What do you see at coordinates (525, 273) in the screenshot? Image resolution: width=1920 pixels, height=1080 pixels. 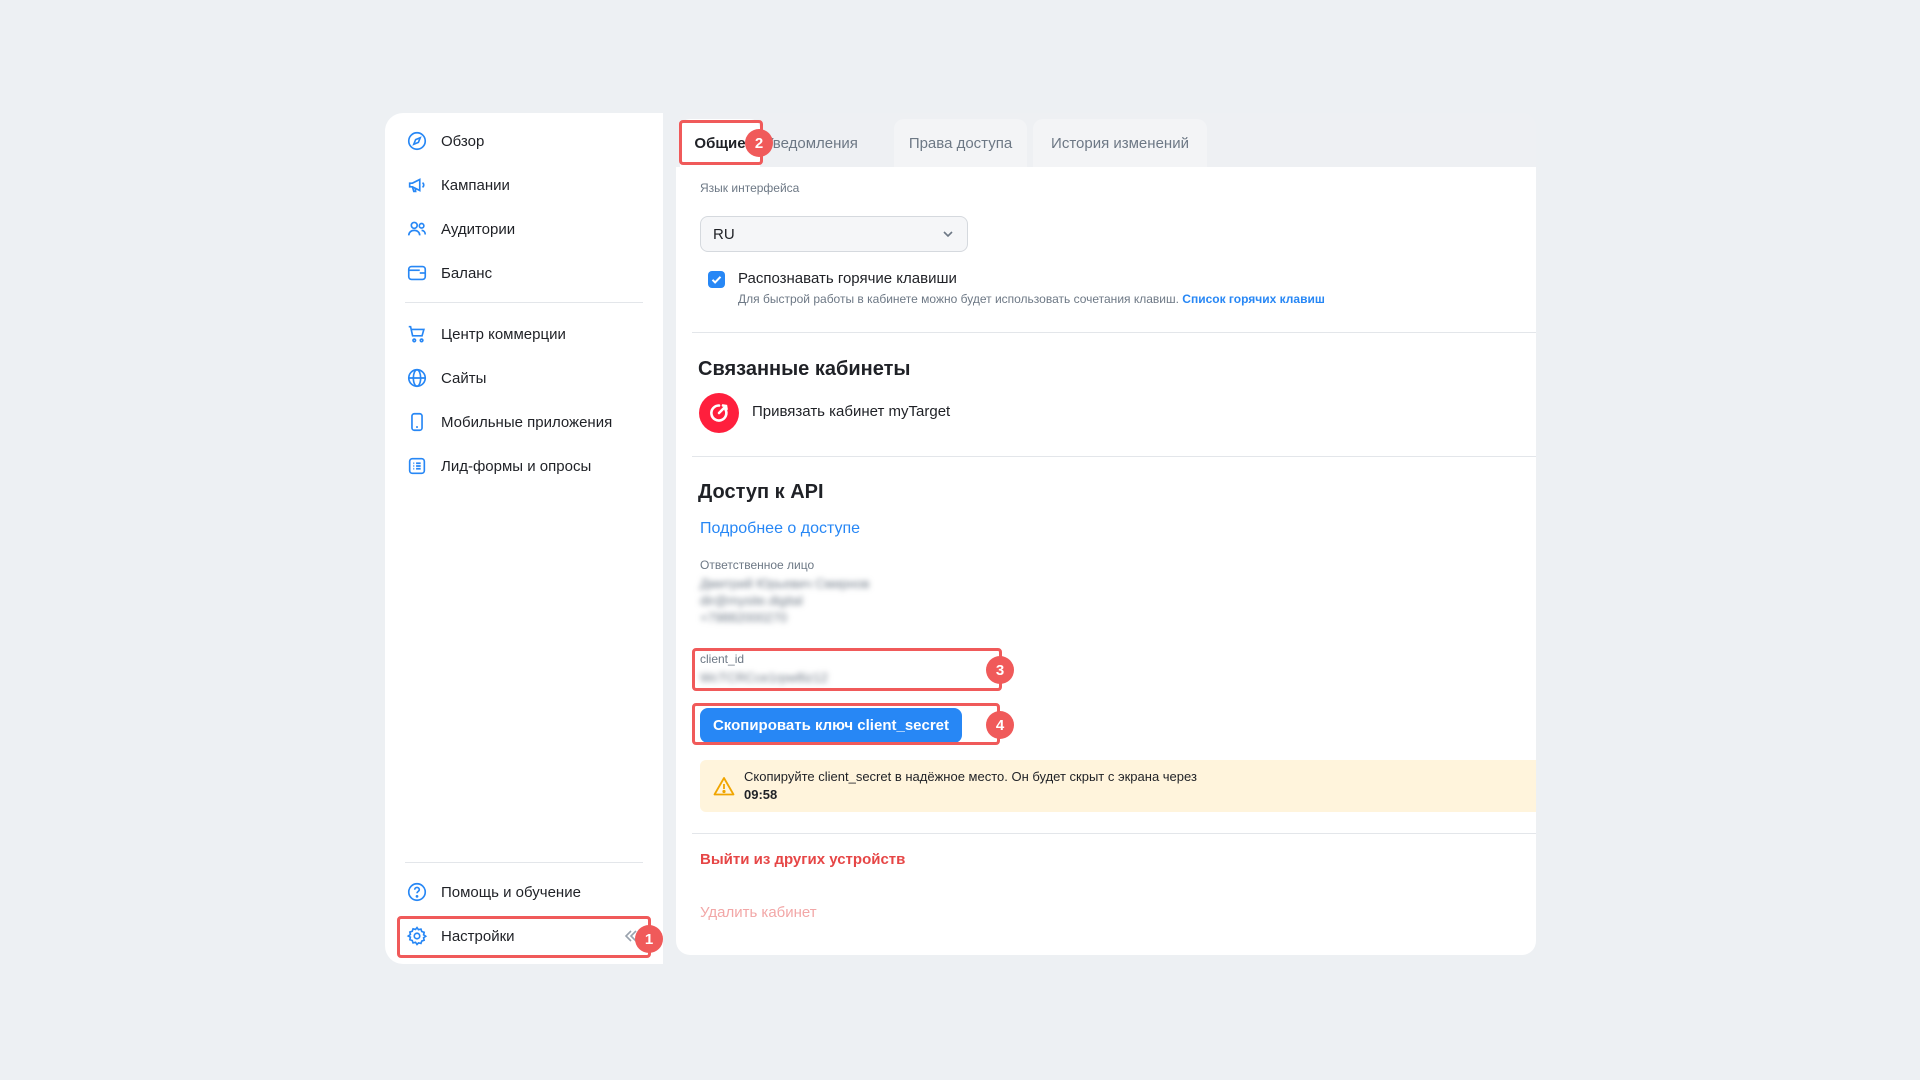 I see `sidebar-item-balance: Баланс` at bounding box center [525, 273].